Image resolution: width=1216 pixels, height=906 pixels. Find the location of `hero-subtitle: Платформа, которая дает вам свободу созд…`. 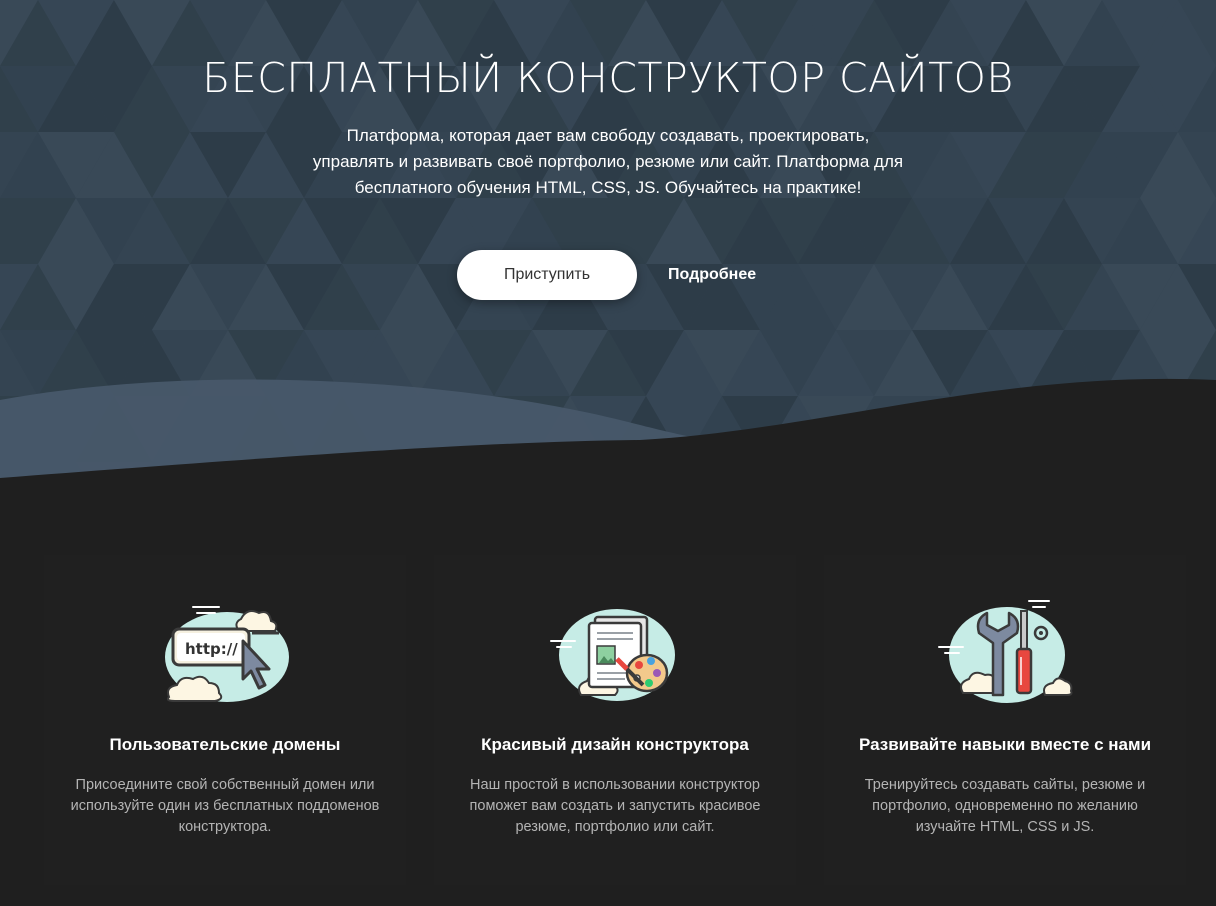

hero-subtitle: Платформа, которая дает вам свободу созд… is located at coordinates (608, 161).